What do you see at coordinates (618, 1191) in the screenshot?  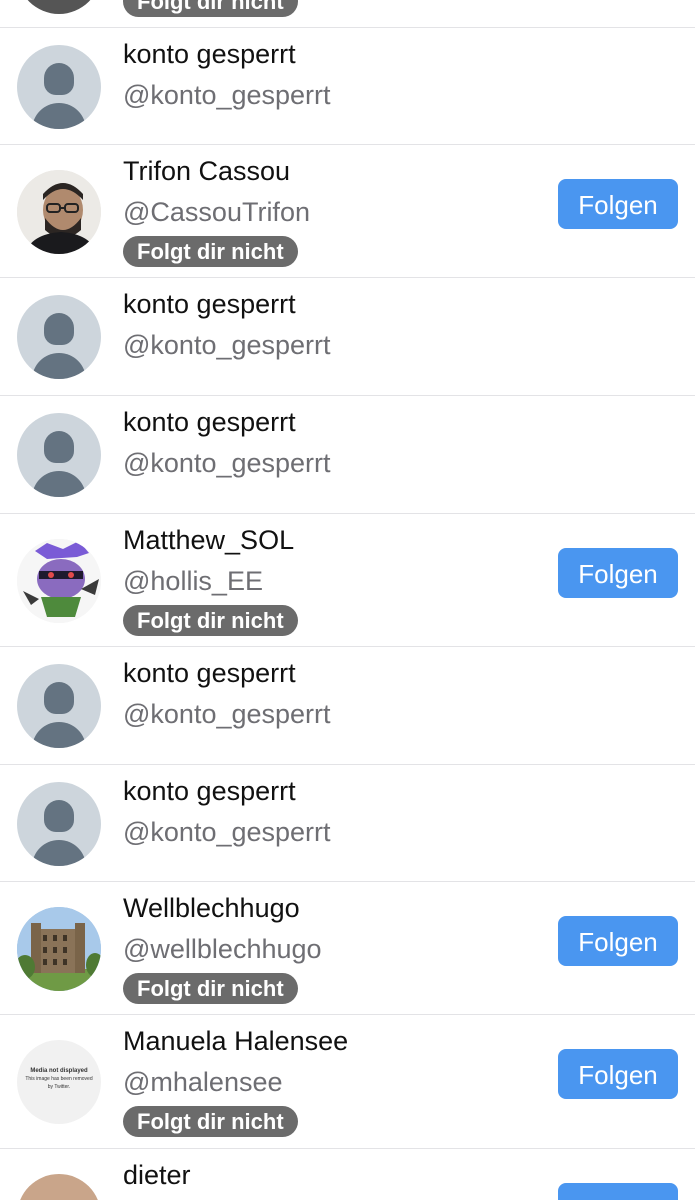 I see `follow-button` at bounding box center [618, 1191].